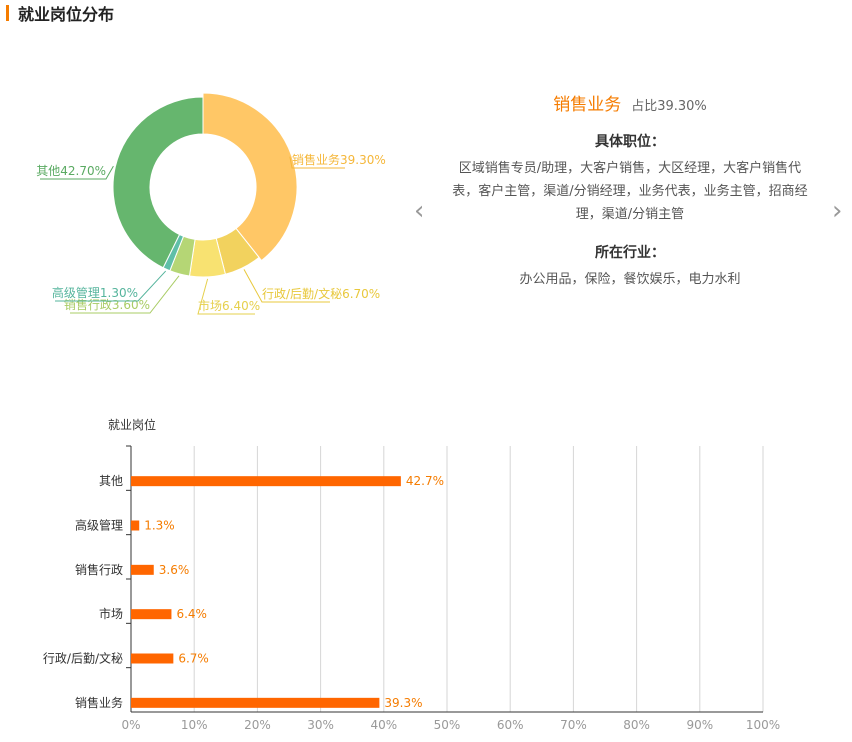  What do you see at coordinates (447, 725) in the screenshot?
I see `x-tick-label: 50%` at bounding box center [447, 725].